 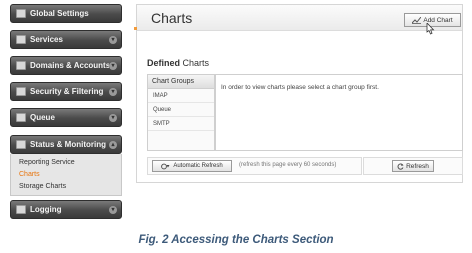 I want to click on services-icon, so click(x=21, y=39).